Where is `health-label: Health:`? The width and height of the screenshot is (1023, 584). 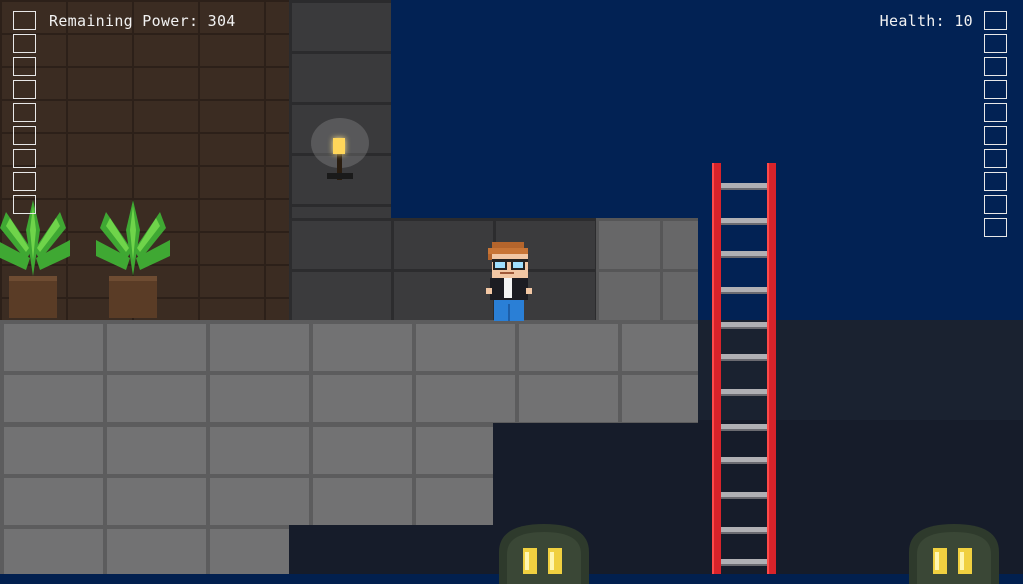
health-label: Health: is located at coordinates (912, 21).